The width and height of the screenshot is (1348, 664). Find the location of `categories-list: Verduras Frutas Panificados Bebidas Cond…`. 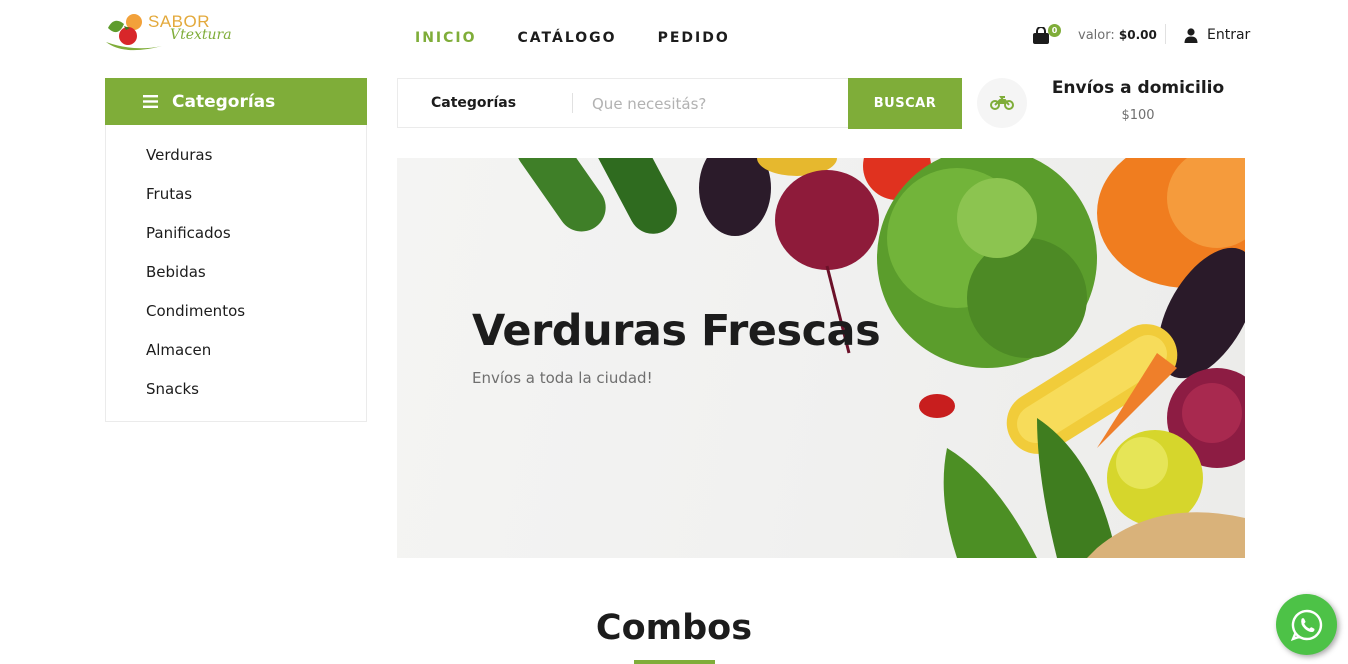

categories-list: Verduras Frutas Panificados Bebidas Cond… is located at coordinates (236, 273).